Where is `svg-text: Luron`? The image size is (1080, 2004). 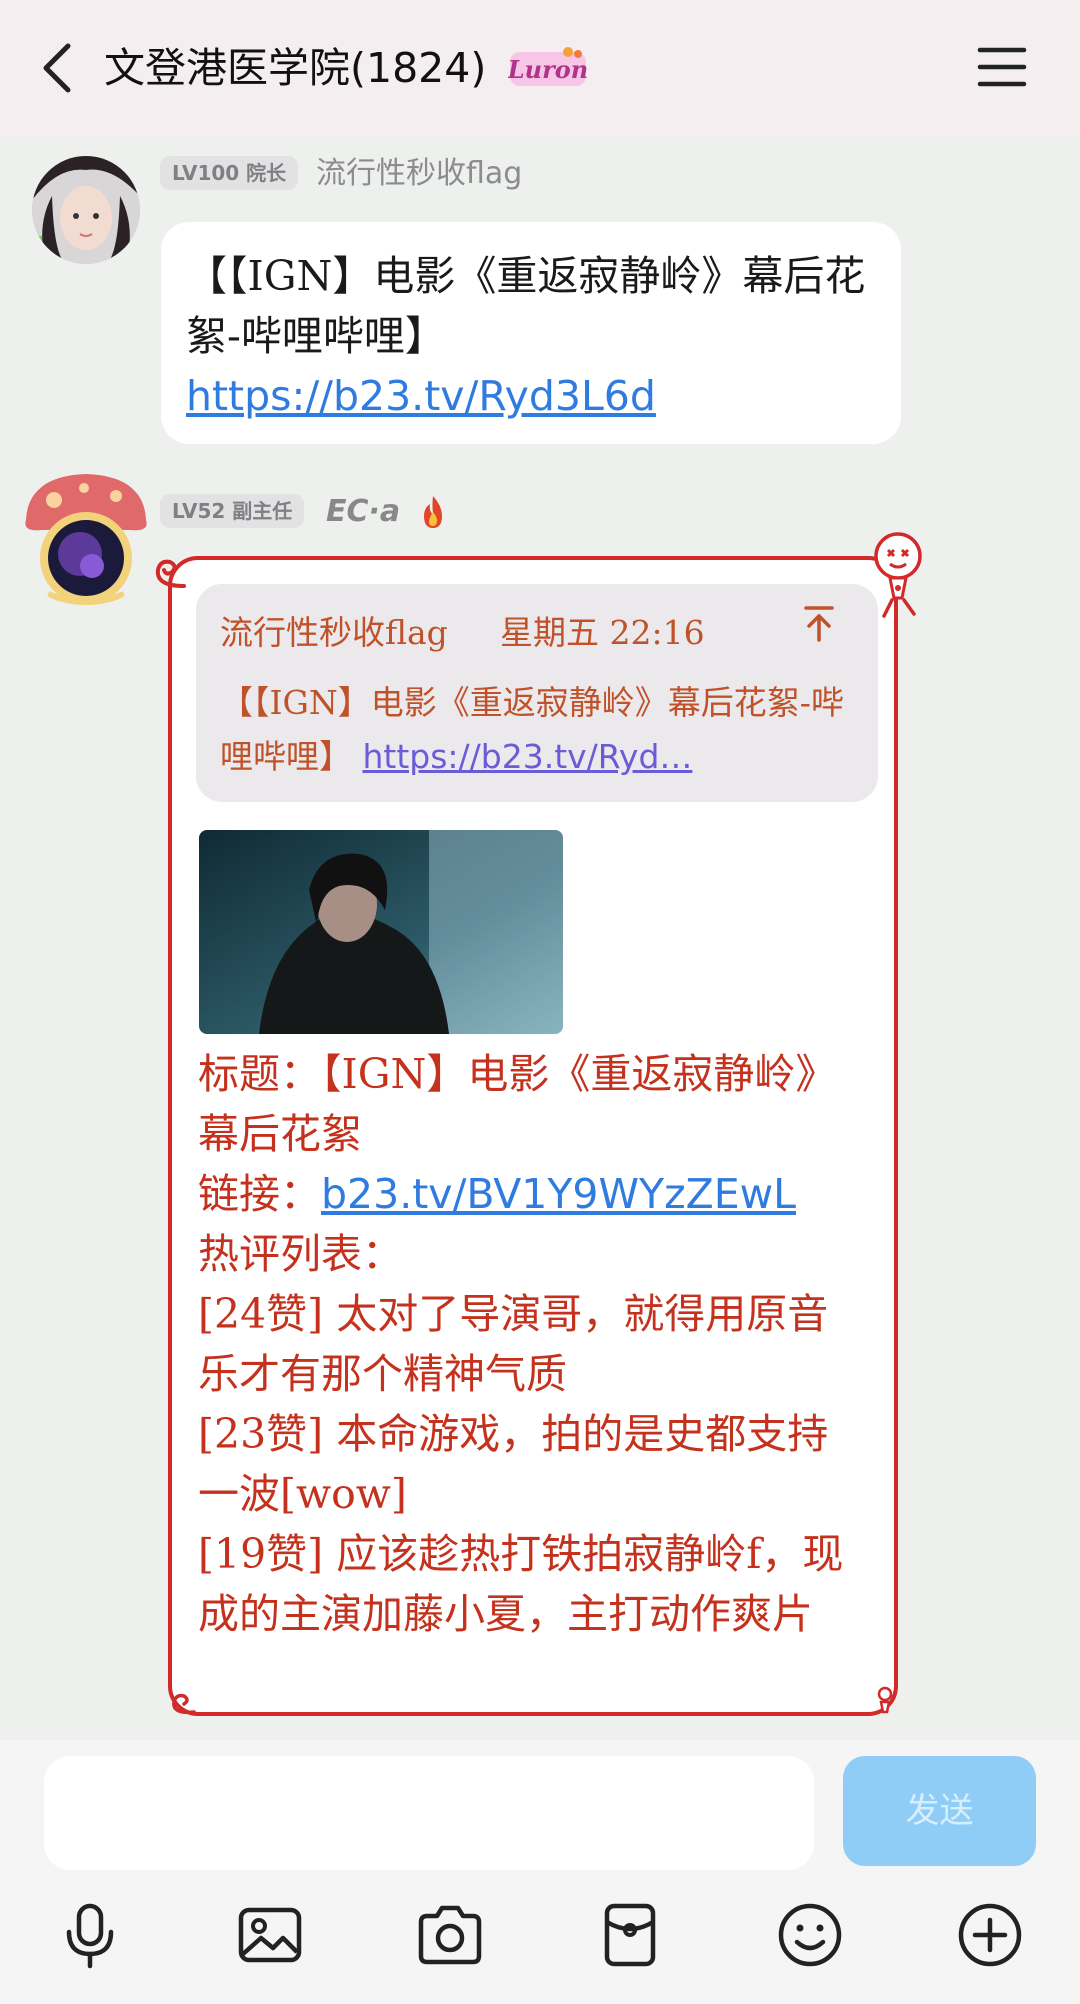
svg-text: Luron is located at coordinates (548, 69).